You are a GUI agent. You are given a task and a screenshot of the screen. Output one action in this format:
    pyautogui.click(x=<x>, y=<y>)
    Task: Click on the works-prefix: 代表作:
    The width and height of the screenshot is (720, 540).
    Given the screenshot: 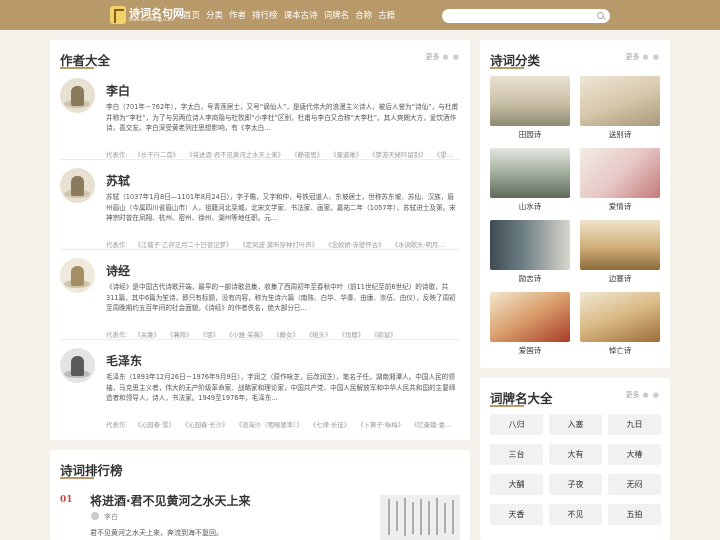 What is the action you would take?
    pyautogui.click(x=117, y=335)
    